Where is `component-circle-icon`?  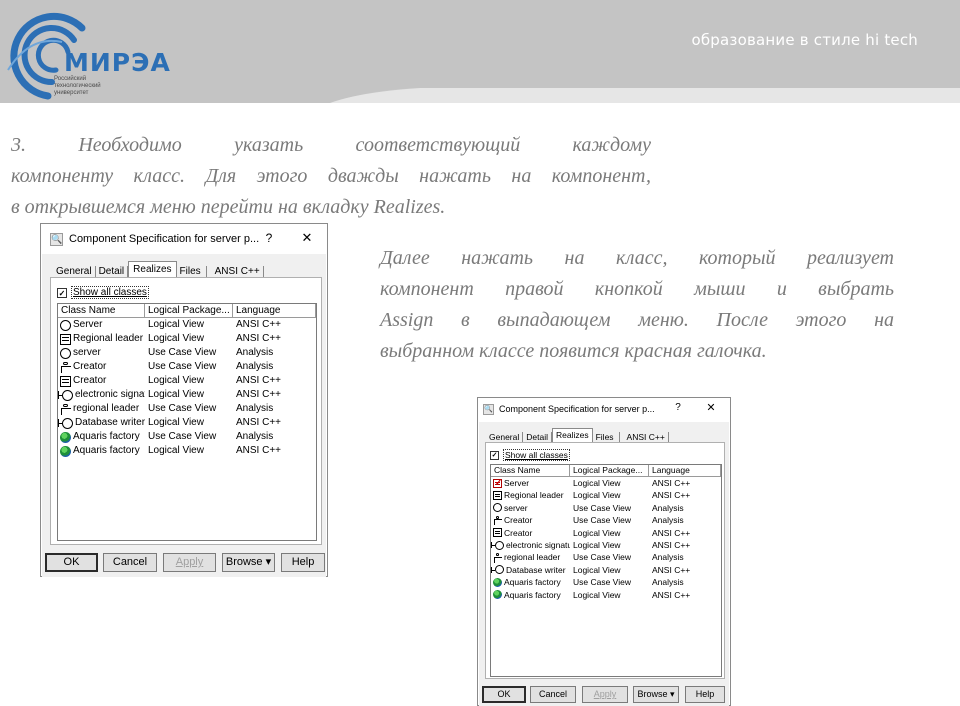 component-circle-icon is located at coordinates (65, 353).